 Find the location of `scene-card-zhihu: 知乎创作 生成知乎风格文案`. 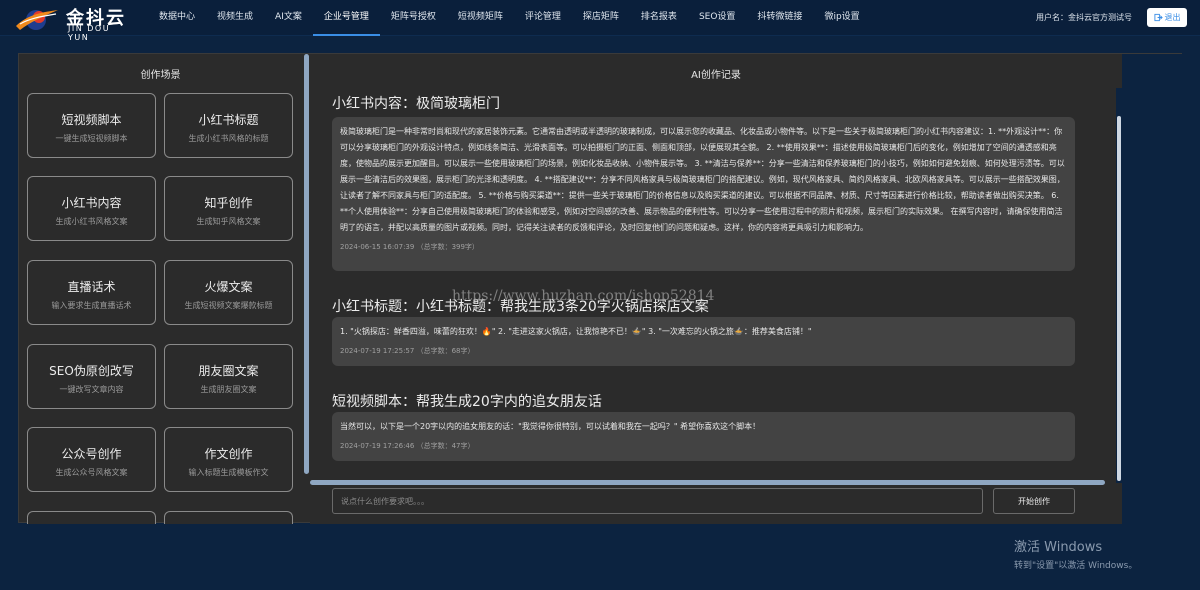

scene-card-zhihu: 知乎创作 生成知乎风格文案 is located at coordinates (228, 208).